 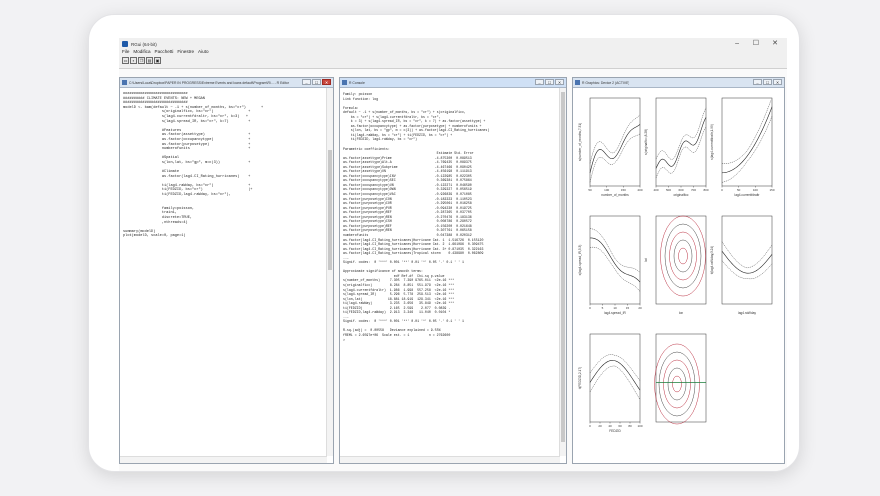 What do you see at coordinates (646, 142) in the screenshot?
I see `y-axis-label: s(originalficc,8.28)` at bounding box center [646, 142].